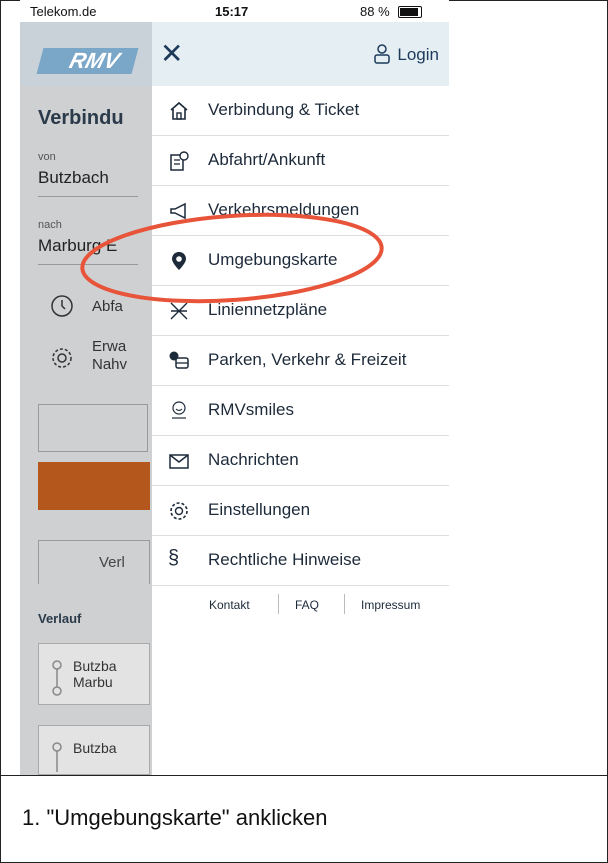 The image size is (608, 863). I want to click on from-label: von, so click(47, 157).